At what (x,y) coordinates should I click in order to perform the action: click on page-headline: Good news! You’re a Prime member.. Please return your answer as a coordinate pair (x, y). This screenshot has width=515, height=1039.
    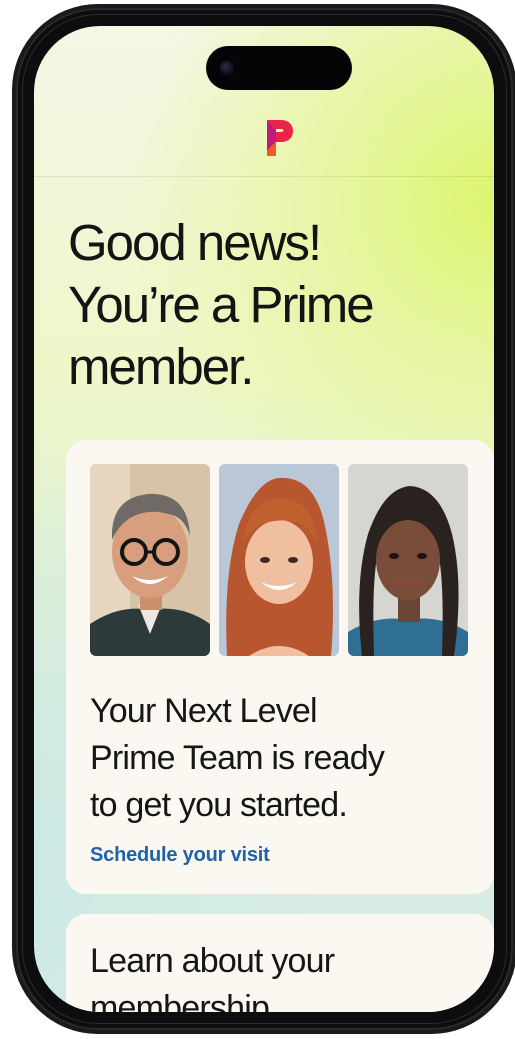
    Looking at the image, I should click on (268, 305).